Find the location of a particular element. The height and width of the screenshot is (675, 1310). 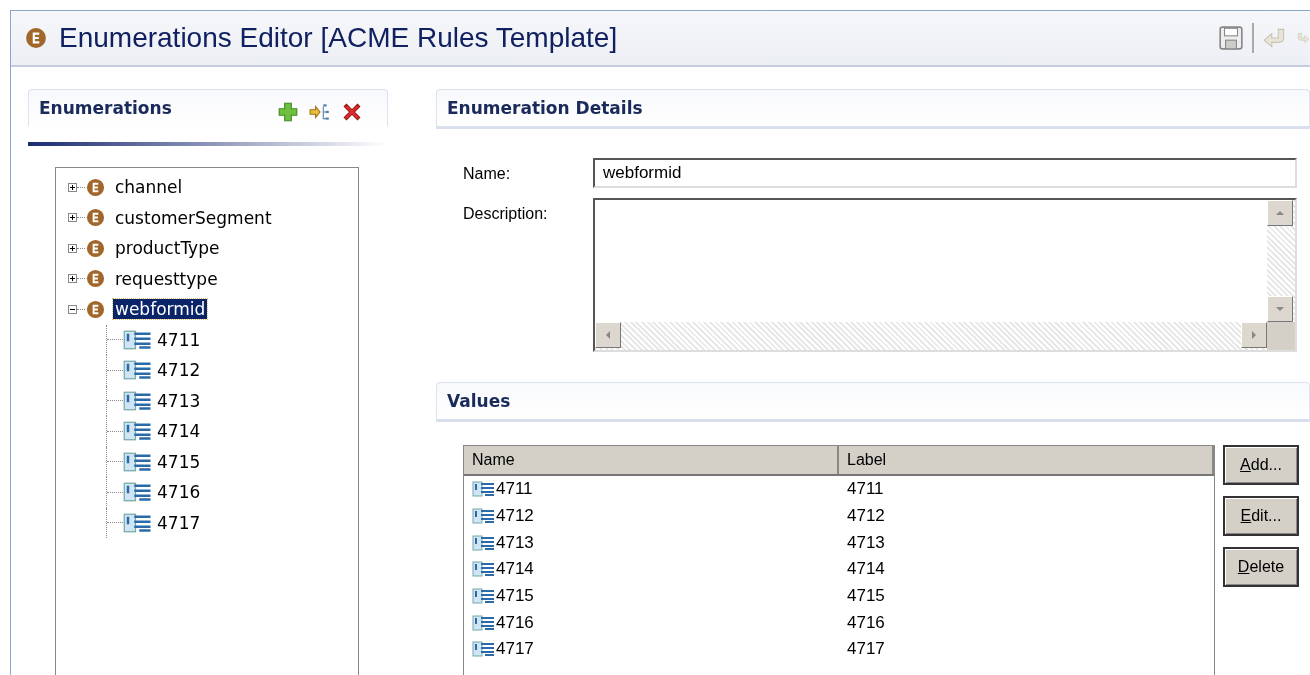

delete-button: Delete is located at coordinates (1261, 567).